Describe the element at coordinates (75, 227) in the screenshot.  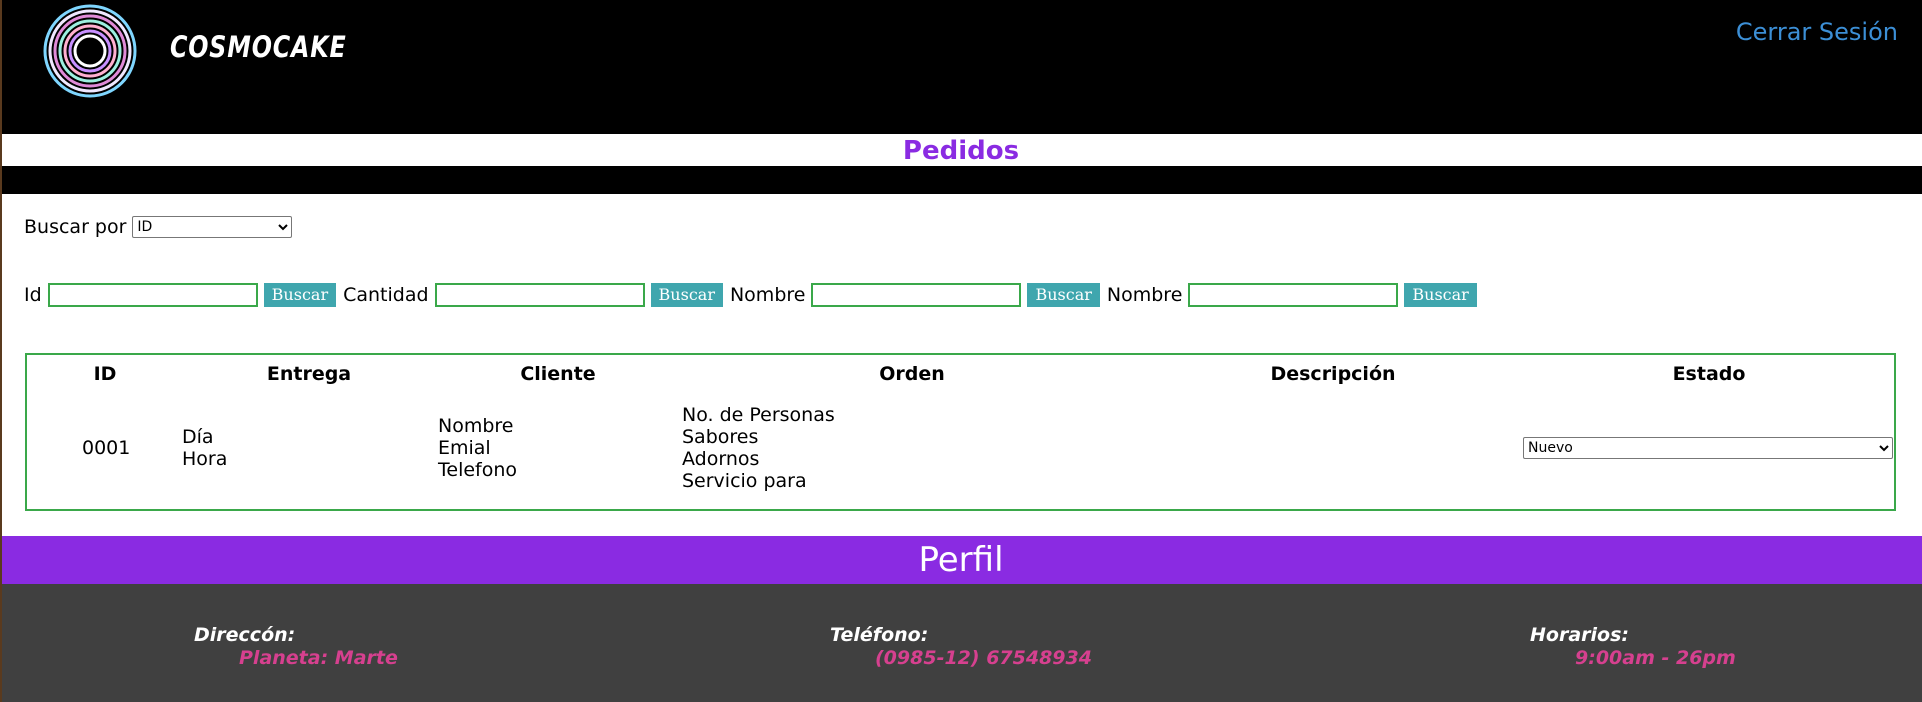
I see `search-by-label: Buscar por` at that location.